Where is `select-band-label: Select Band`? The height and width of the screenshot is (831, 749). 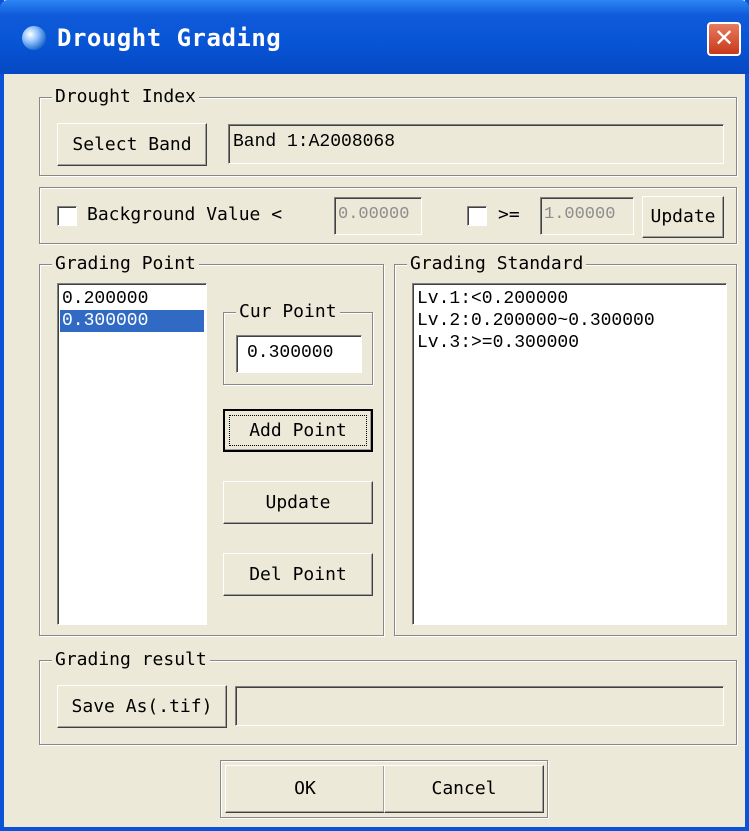
select-band-label: Select Band is located at coordinates (132, 144).